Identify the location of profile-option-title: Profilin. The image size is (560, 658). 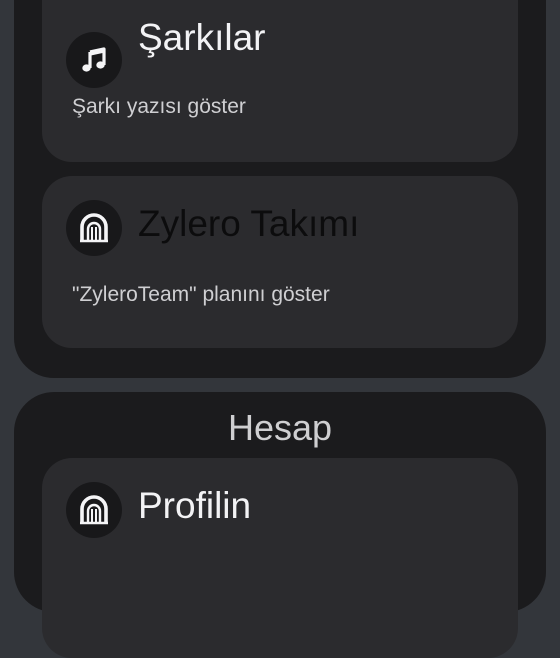
(195, 505).